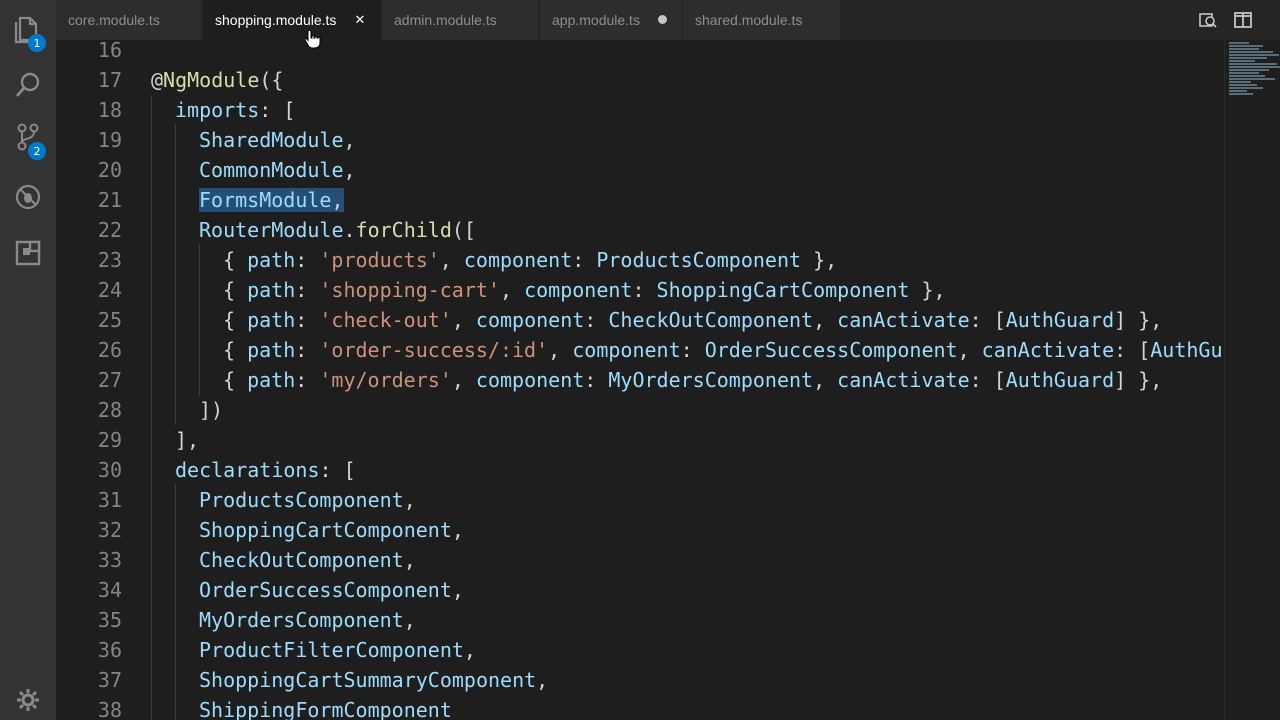  Describe the element at coordinates (640, 590) in the screenshot. I see `code-line: 34 OrderSuccessComponent,` at that location.